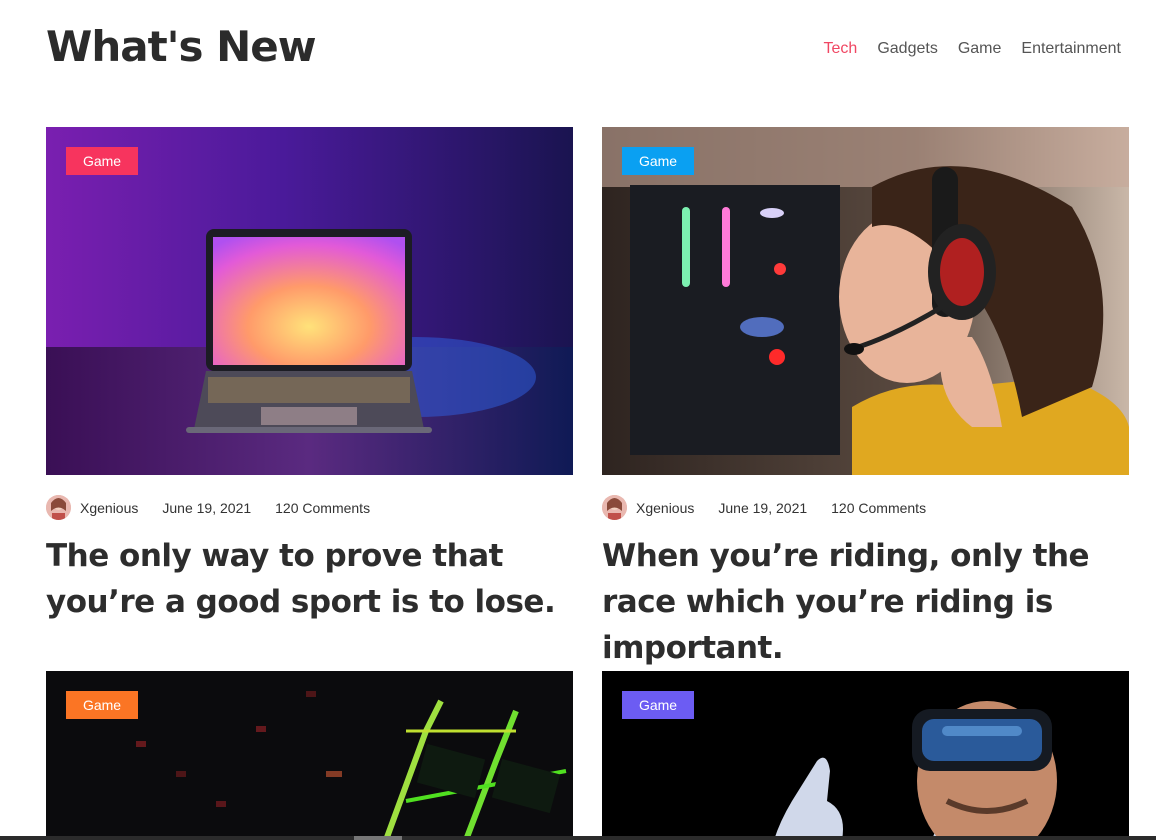  What do you see at coordinates (907, 49) in the screenshot?
I see `nav-tab-gadgets: Gadgets` at bounding box center [907, 49].